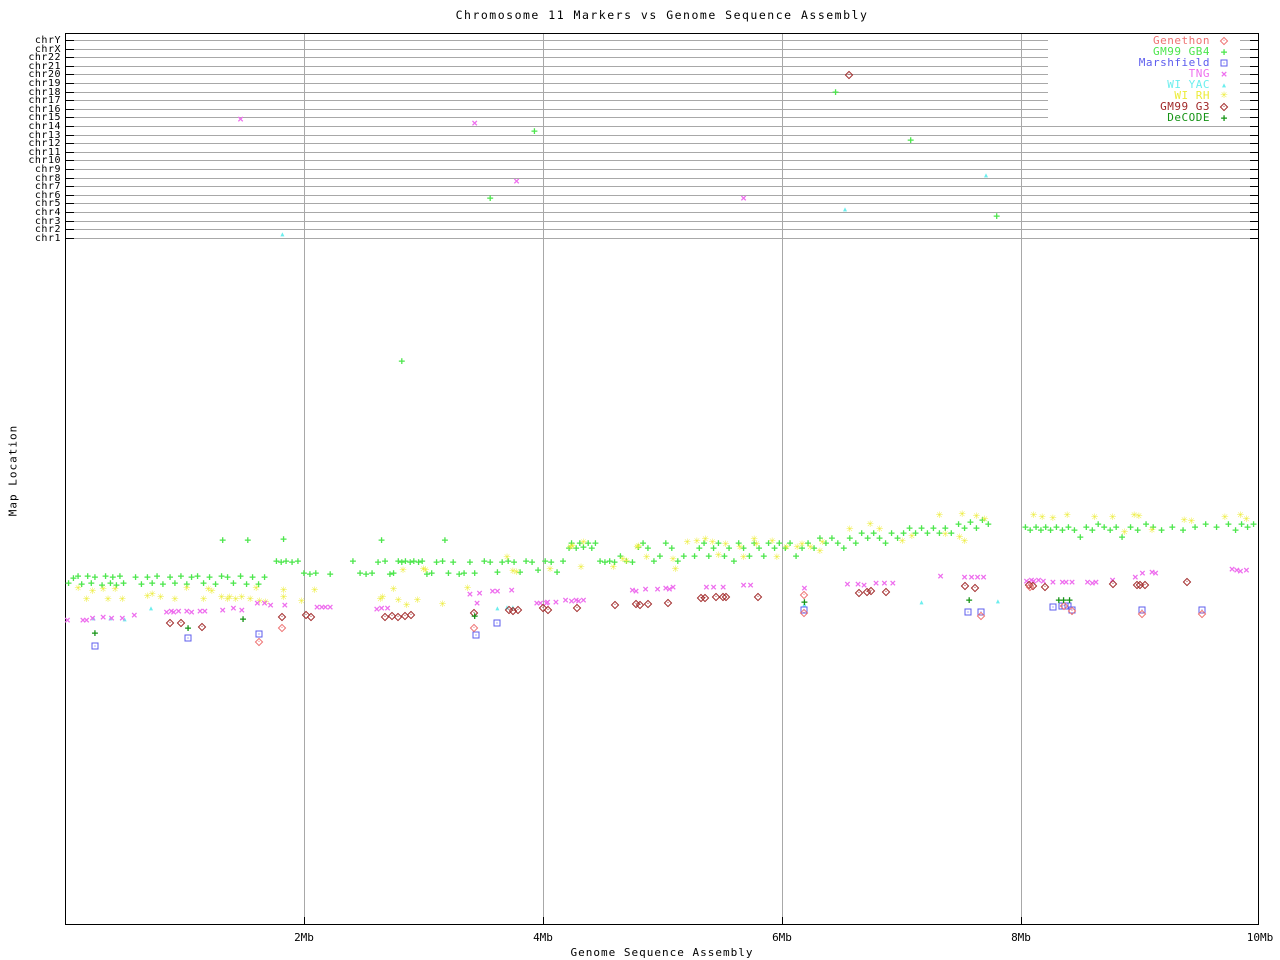 The width and height of the screenshot is (1280, 960). Describe the element at coordinates (1224, 73) in the screenshot. I see `legend-marker-tng: ×` at that location.